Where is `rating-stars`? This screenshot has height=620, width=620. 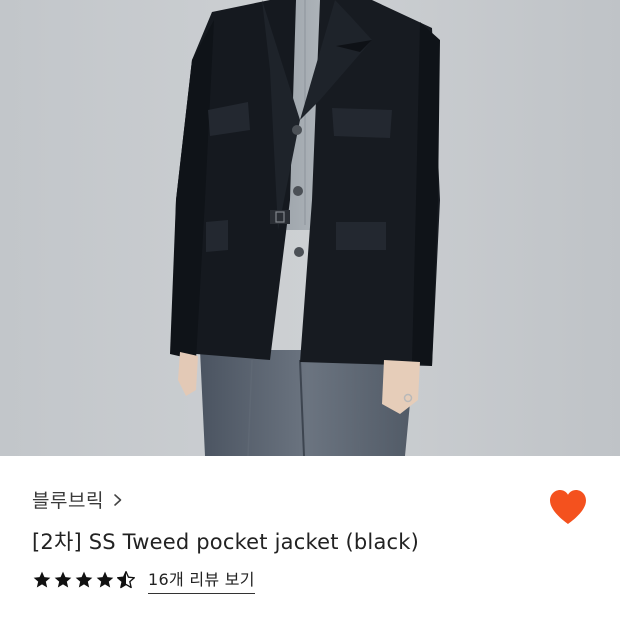 rating-stars is located at coordinates (84, 580).